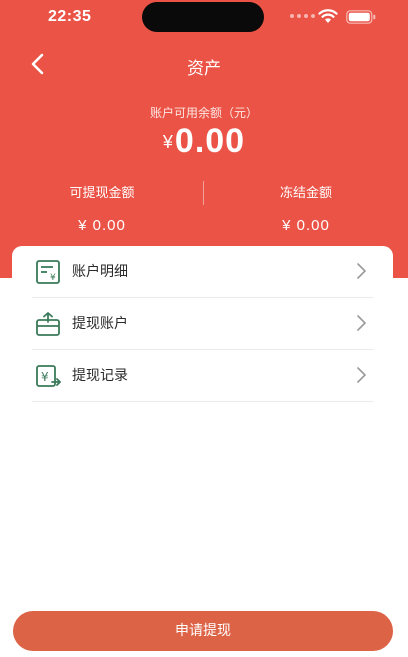  Describe the element at coordinates (48, 324) in the screenshot. I see `wallet-card-icon` at that location.